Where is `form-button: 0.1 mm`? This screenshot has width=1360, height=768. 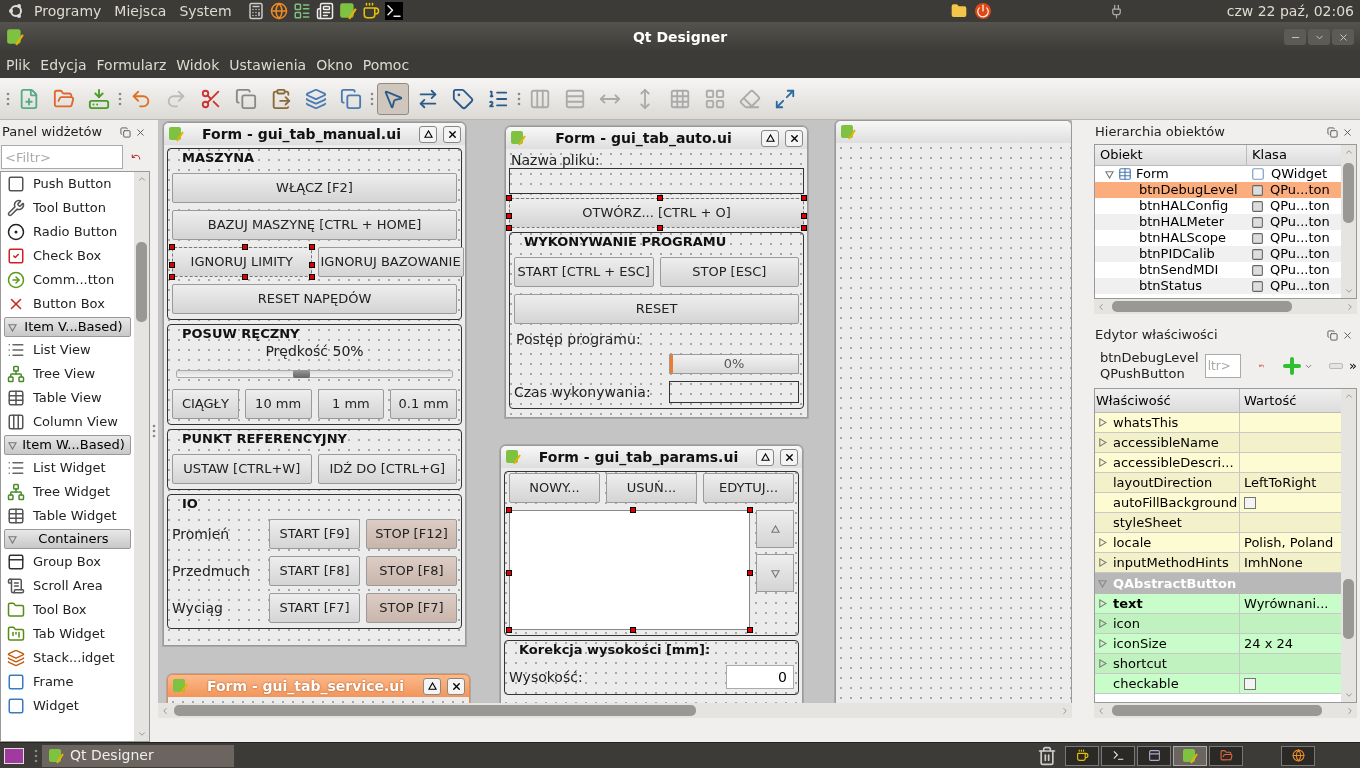 form-button: 0.1 mm is located at coordinates (423, 404).